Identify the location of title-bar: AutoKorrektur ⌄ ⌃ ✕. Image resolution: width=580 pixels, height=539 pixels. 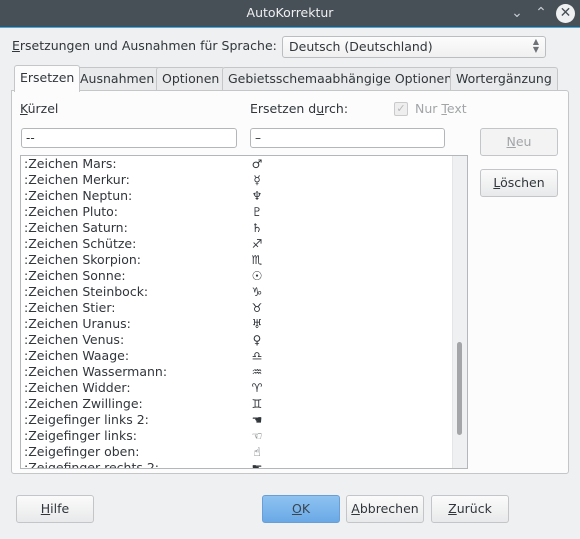
(290, 14).